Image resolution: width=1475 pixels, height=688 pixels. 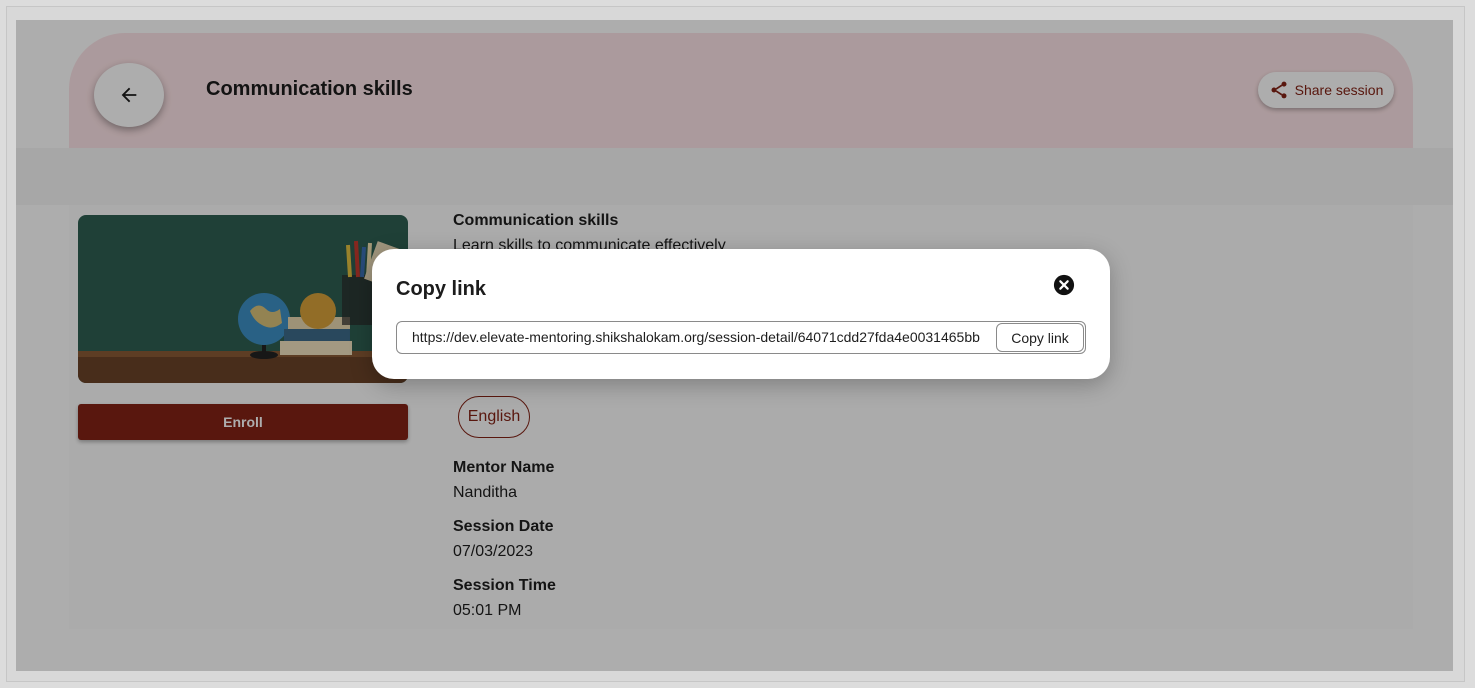 I want to click on close-icon, so click(x=1064, y=285).